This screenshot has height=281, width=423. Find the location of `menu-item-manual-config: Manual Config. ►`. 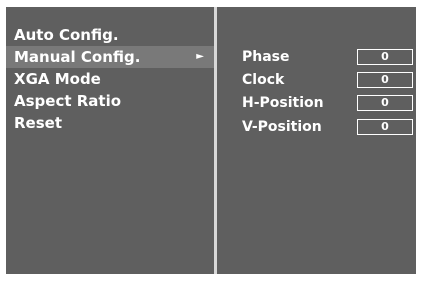

menu-item-manual-config: Manual Config. ► is located at coordinates (110, 57).